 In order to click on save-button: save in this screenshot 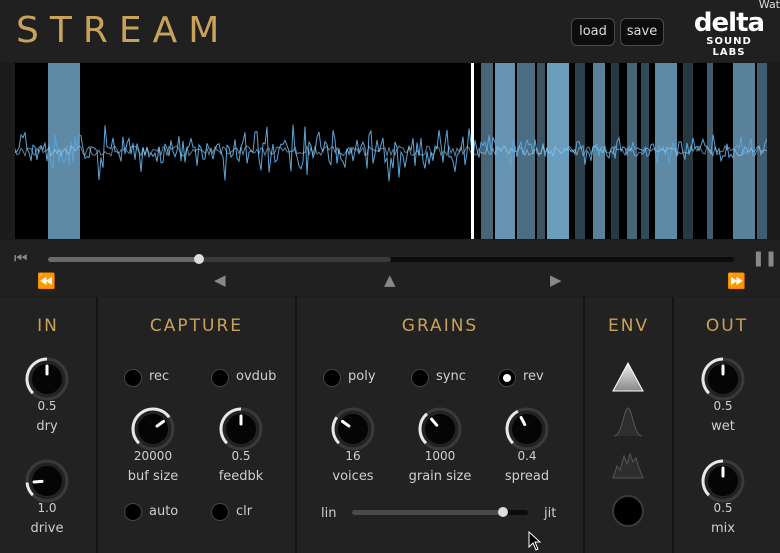, I will do `click(642, 32)`.